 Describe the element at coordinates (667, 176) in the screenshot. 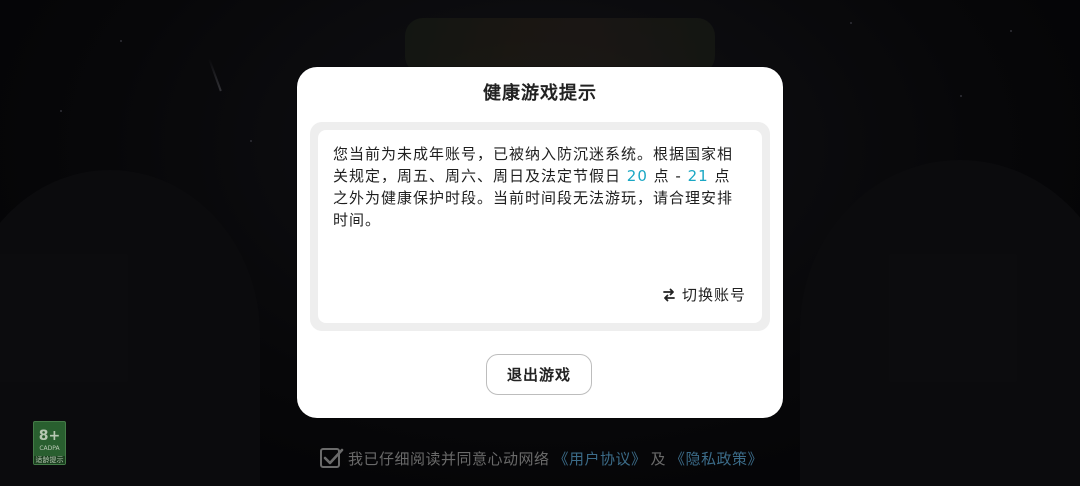

I see `message-part-2: 点 -` at that location.